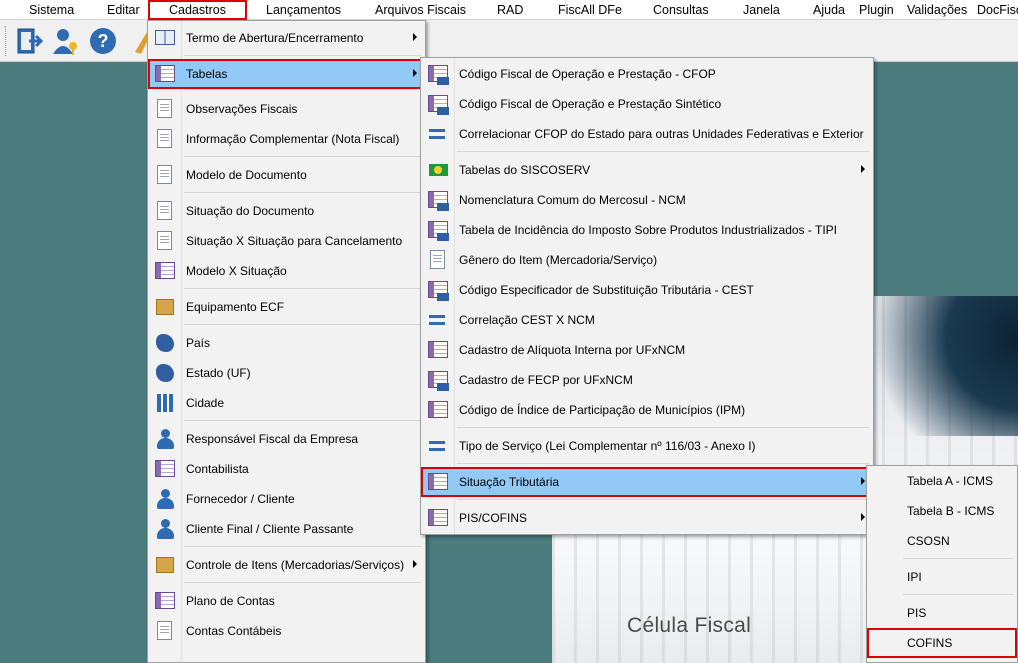  I want to click on menu-janela: Janela, so click(761, 10).